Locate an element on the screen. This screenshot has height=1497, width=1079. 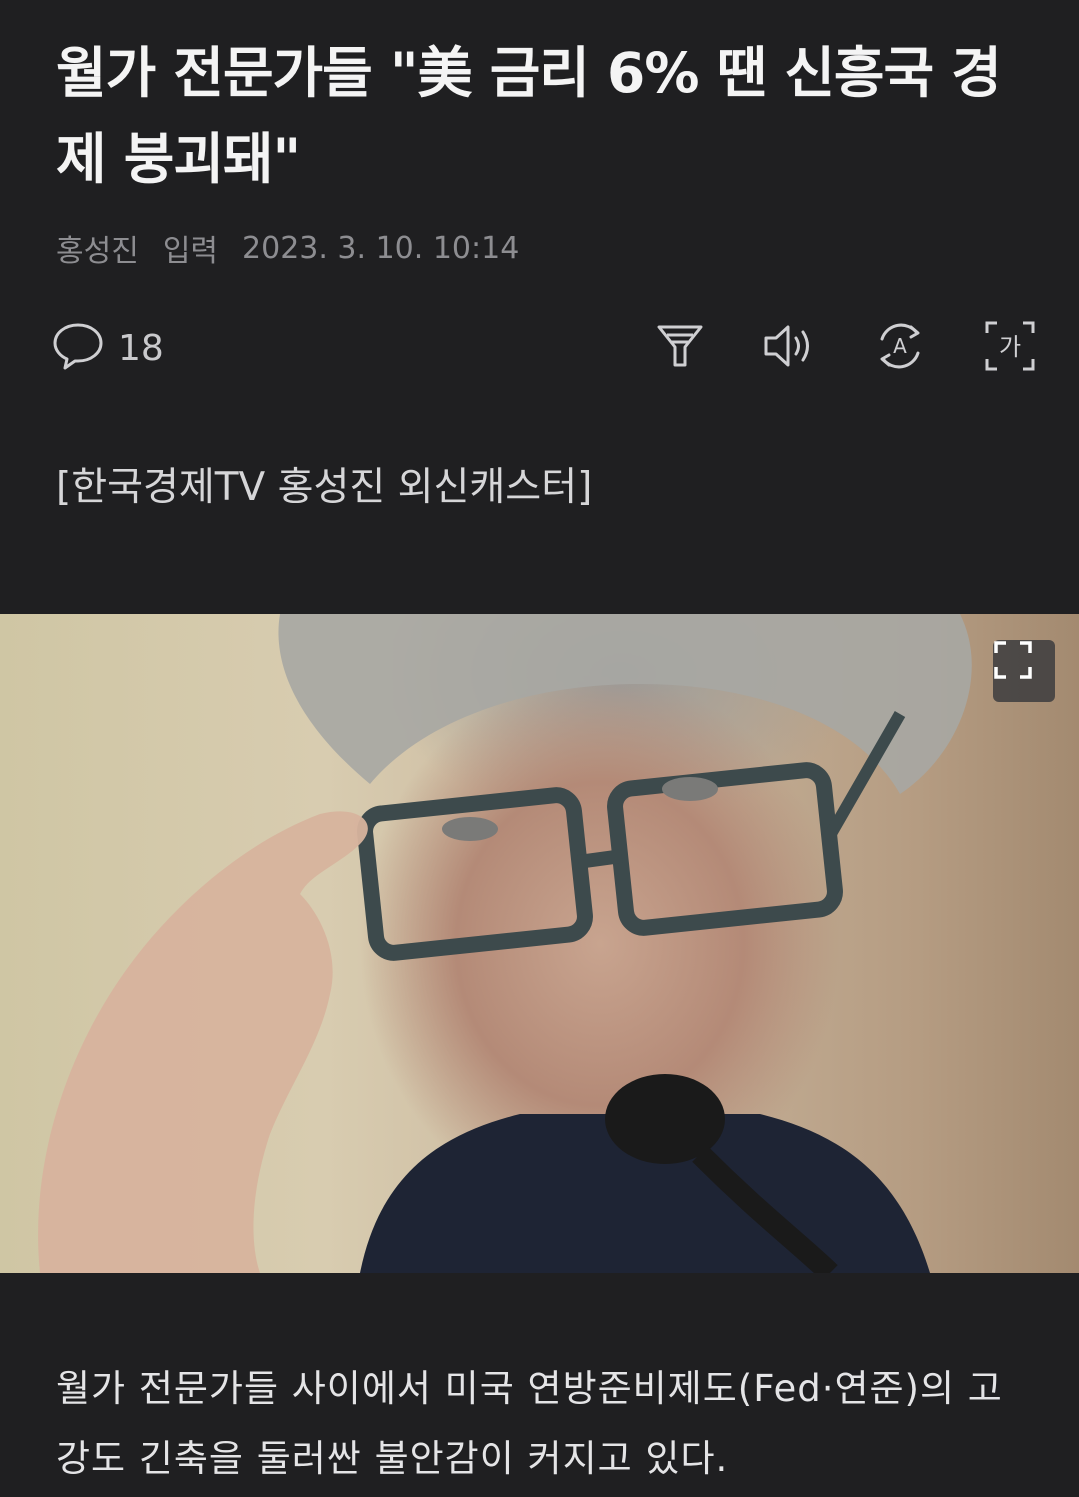
svg-text: A is located at coordinates (900, 346).